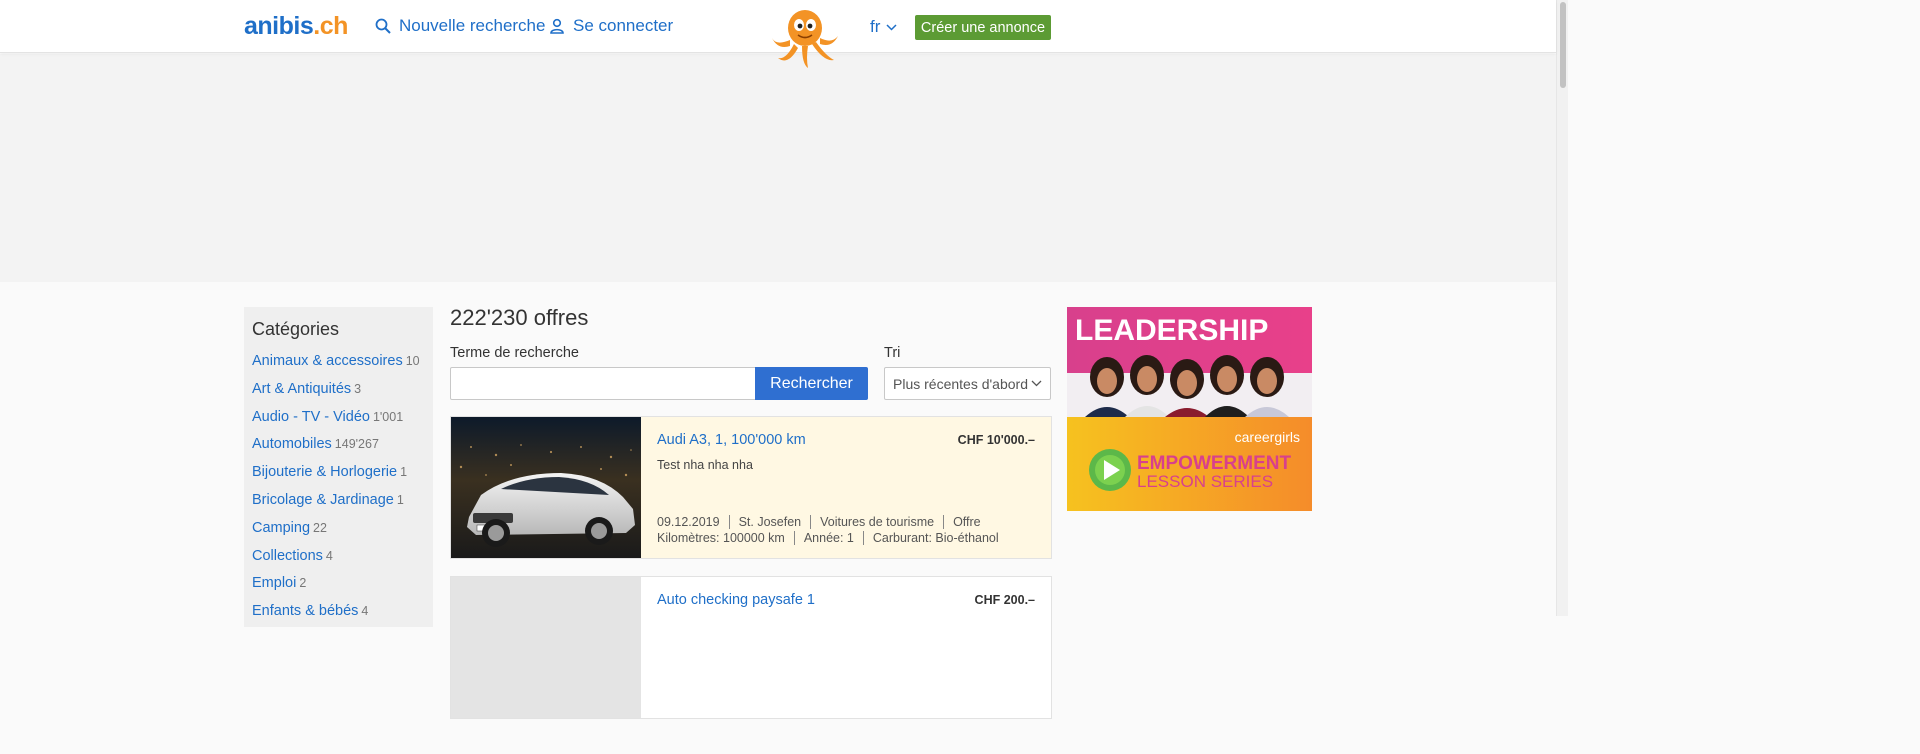 Image resolution: width=1920 pixels, height=754 pixels. Describe the element at coordinates (688, 522) in the screenshot. I see `listing-date: 09.12.2019` at that location.